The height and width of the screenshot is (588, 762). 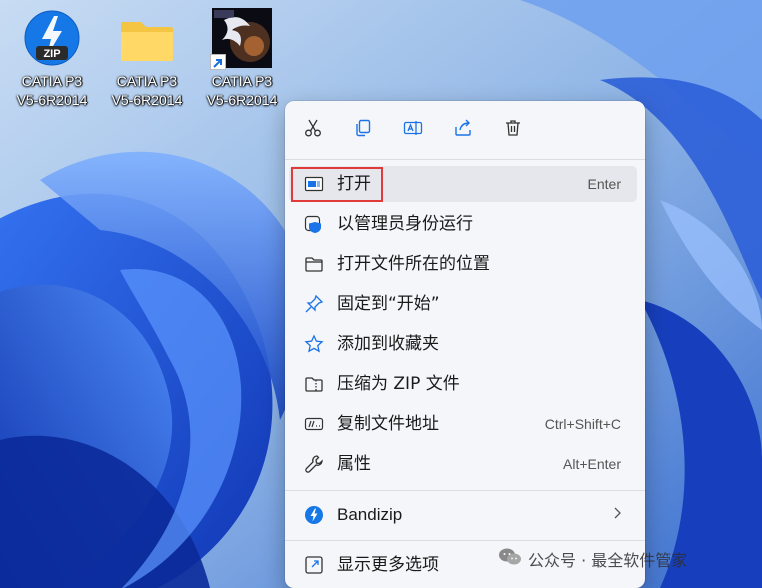 I want to click on cut-icon, so click(x=313, y=130).